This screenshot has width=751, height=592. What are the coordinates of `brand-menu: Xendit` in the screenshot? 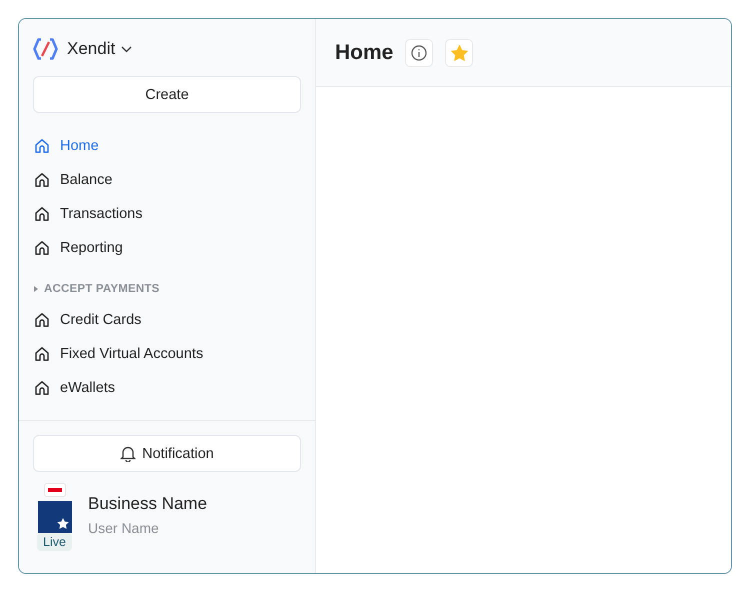 It's located at (99, 49).